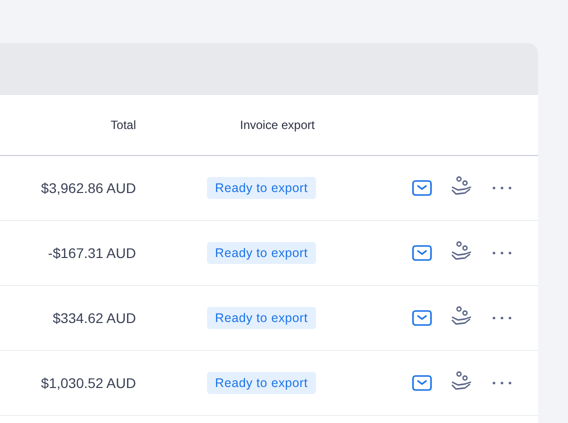  I want to click on total-cell-text: $1,030.52 AUD, so click(88, 383).